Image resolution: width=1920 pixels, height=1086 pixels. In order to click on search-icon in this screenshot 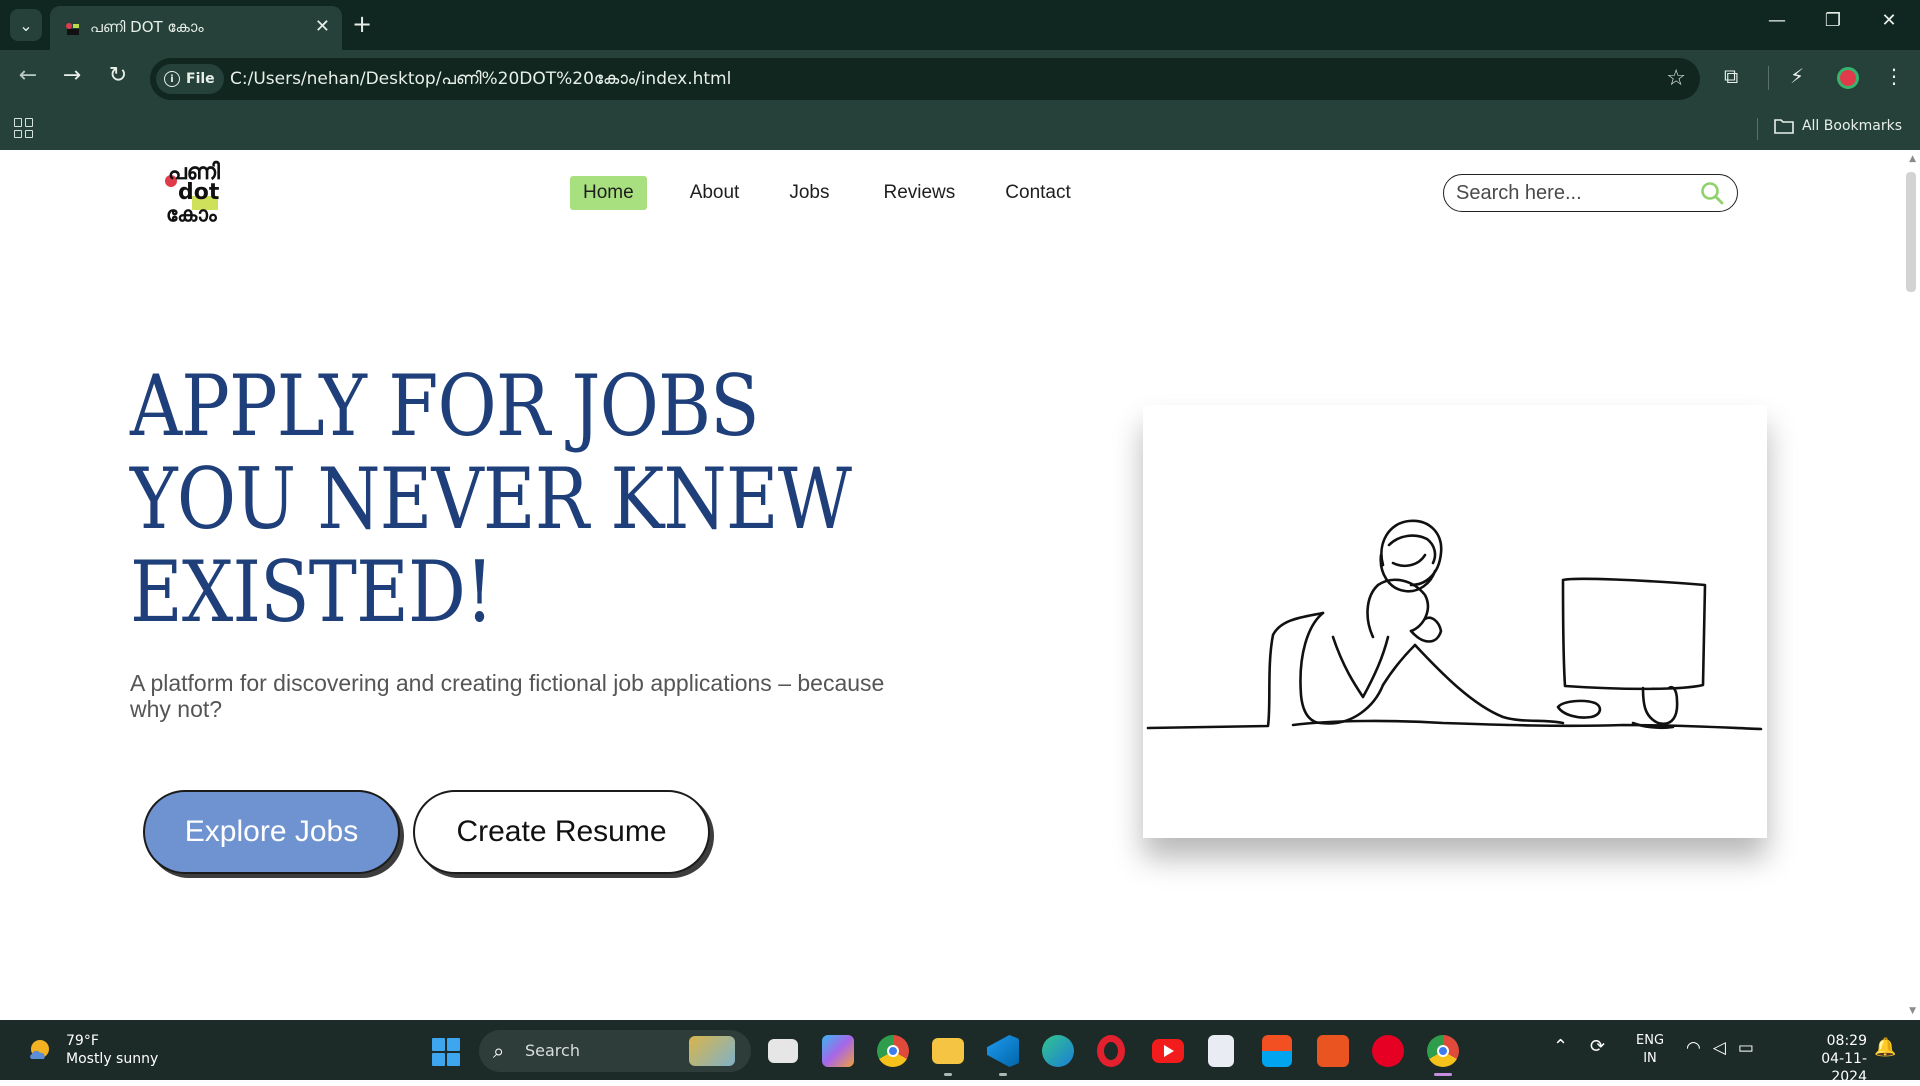, I will do `click(1712, 193)`.